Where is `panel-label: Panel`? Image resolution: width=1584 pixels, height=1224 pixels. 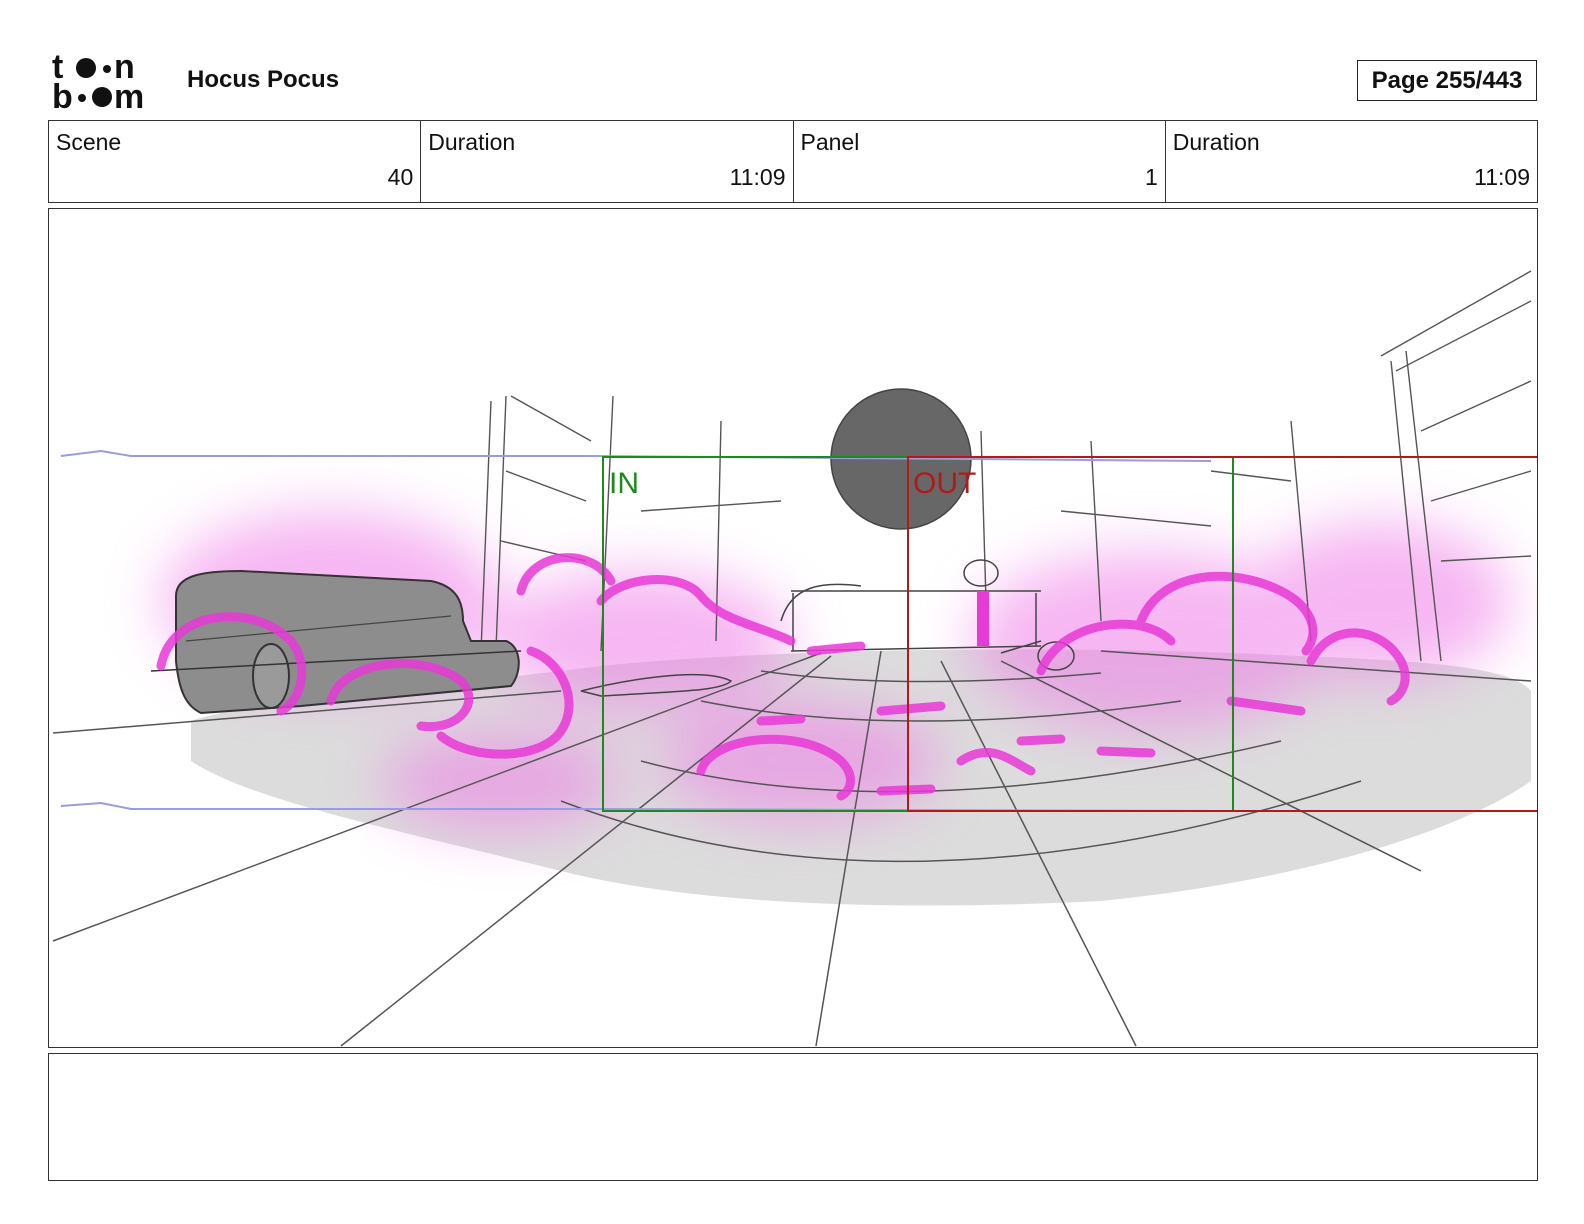 panel-label: Panel is located at coordinates (830, 142).